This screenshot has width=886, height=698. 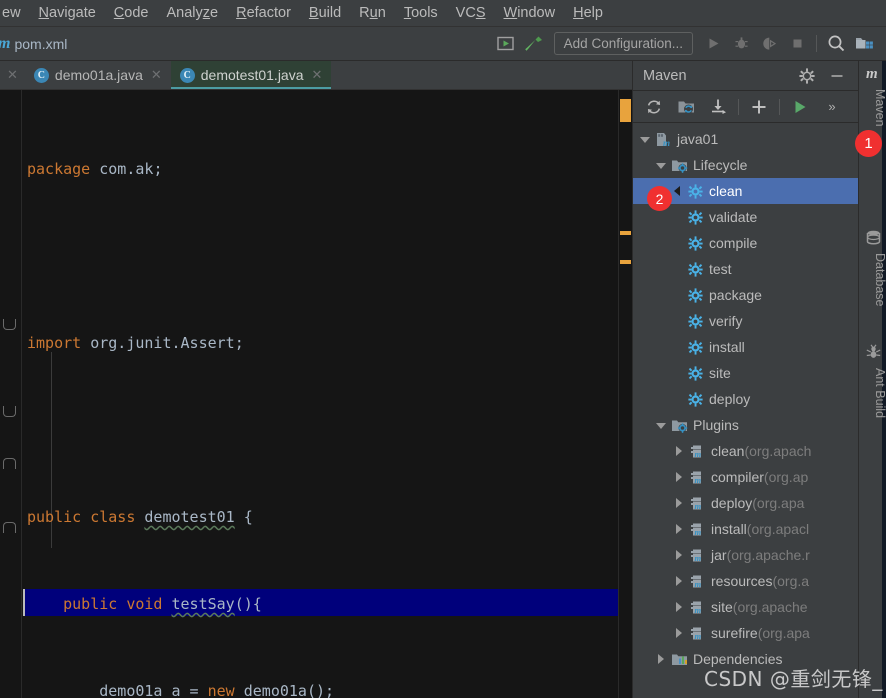 I want to click on tree-node-sublabel: (org.apacl, so click(x=778, y=529).